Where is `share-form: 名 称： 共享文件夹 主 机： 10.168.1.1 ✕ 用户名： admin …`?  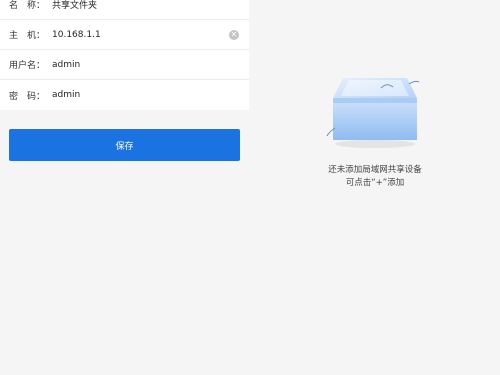
share-form: 名 称： 共享文件夹 主 机： 10.168.1.1 ✕ 用户名： admin … is located at coordinates (124, 55).